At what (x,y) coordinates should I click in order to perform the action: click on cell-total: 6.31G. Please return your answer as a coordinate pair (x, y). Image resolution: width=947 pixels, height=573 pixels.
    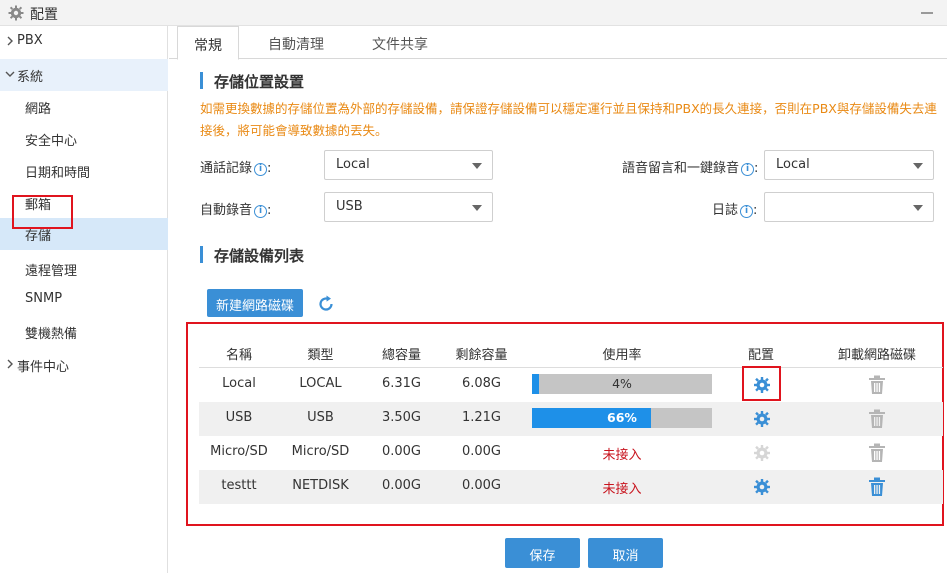
    Looking at the image, I should click on (401, 383).